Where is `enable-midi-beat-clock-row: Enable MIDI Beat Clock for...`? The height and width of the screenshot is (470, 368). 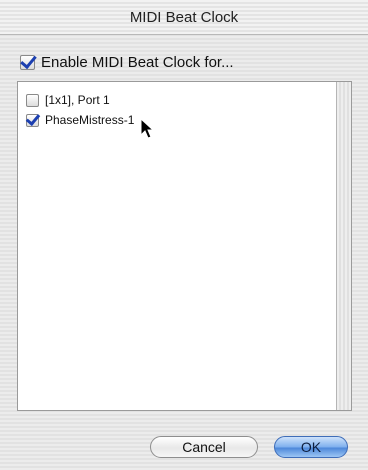 enable-midi-beat-clock-row: Enable MIDI Beat Clock for... is located at coordinates (127, 62).